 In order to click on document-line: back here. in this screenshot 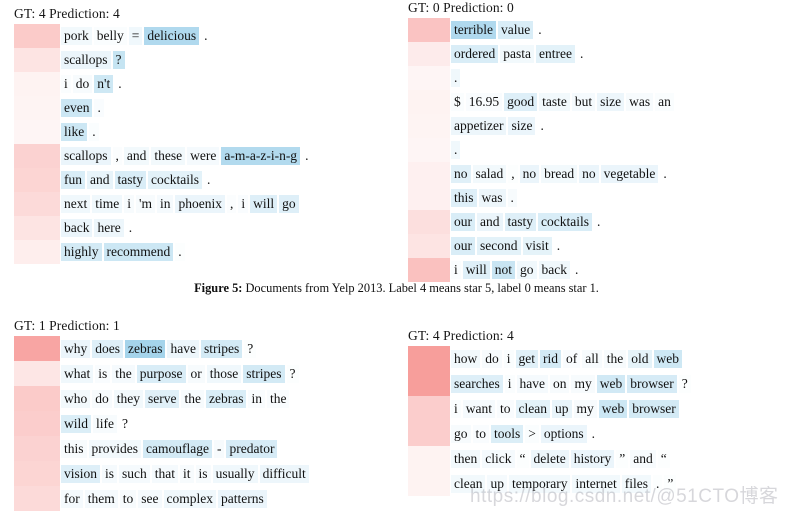, I will do `click(186, 228)`.